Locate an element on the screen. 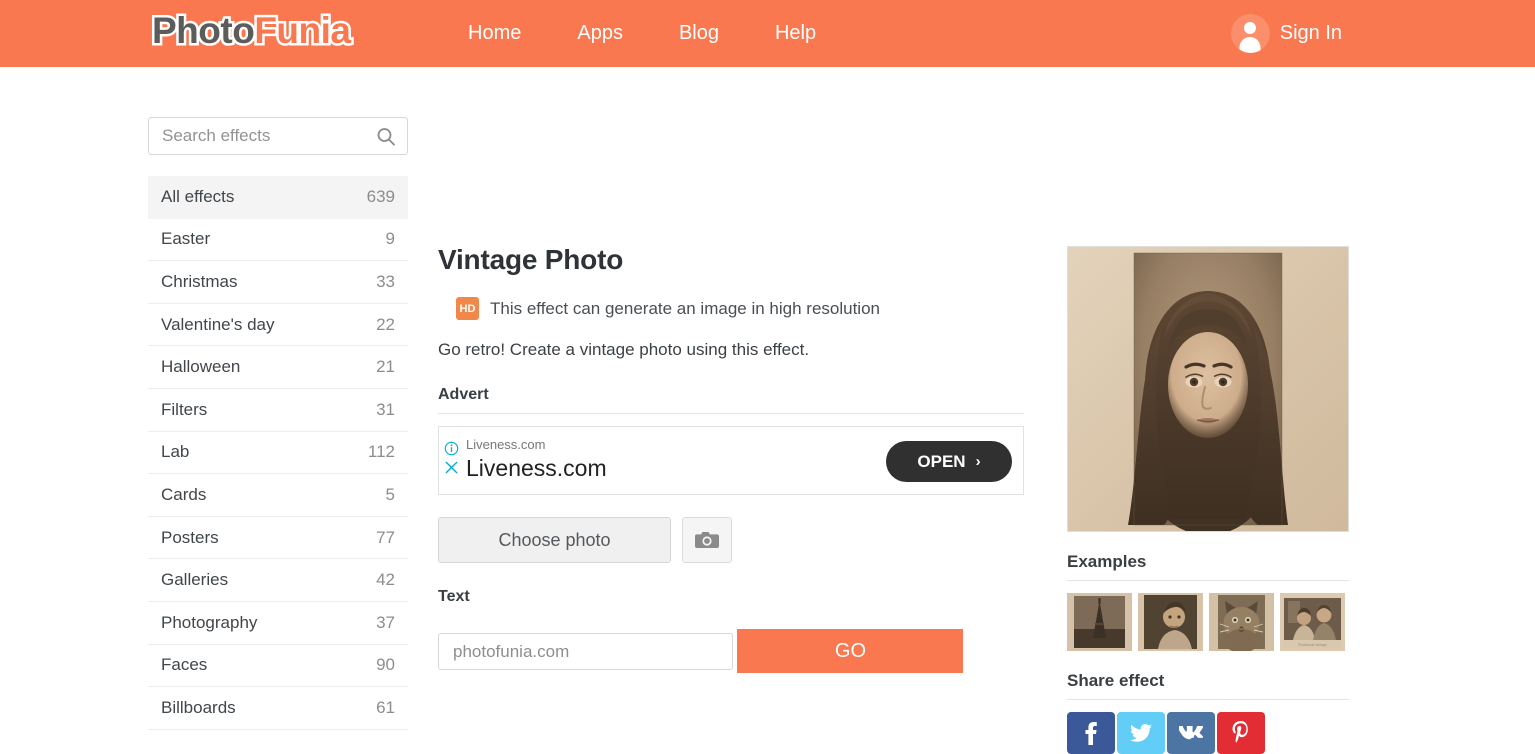  nav-item-help: Help is located at coordinates (795, 33).